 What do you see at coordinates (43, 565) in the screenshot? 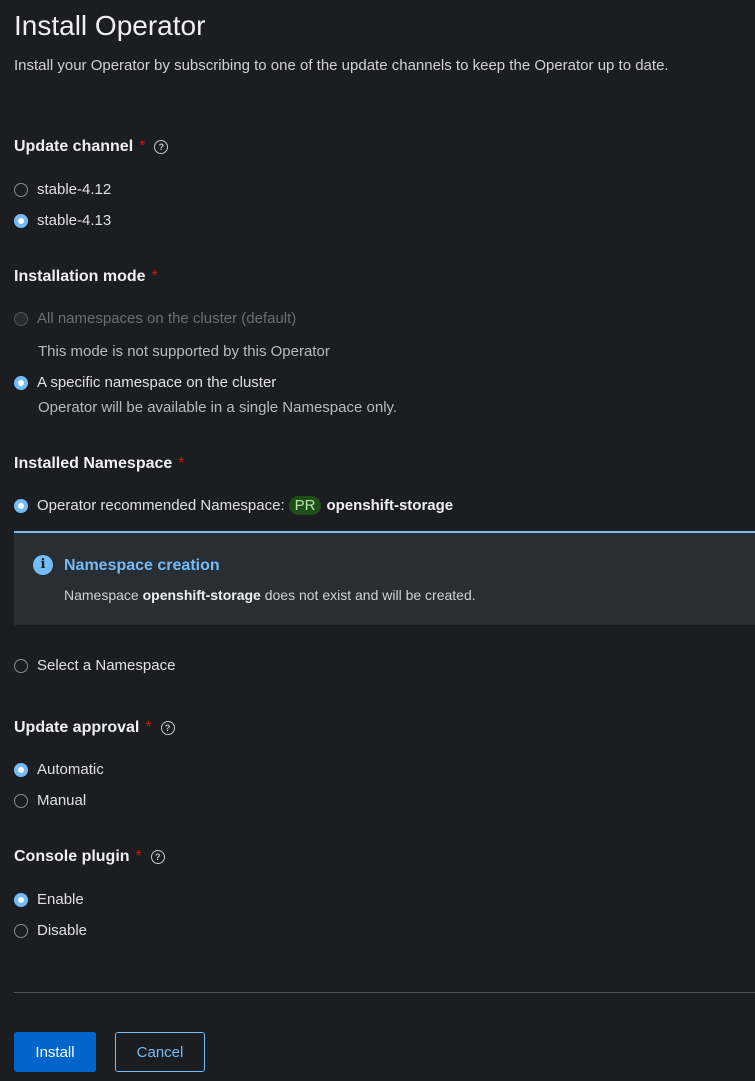
I see `info-icon: i` at bounding box center [43, 565].